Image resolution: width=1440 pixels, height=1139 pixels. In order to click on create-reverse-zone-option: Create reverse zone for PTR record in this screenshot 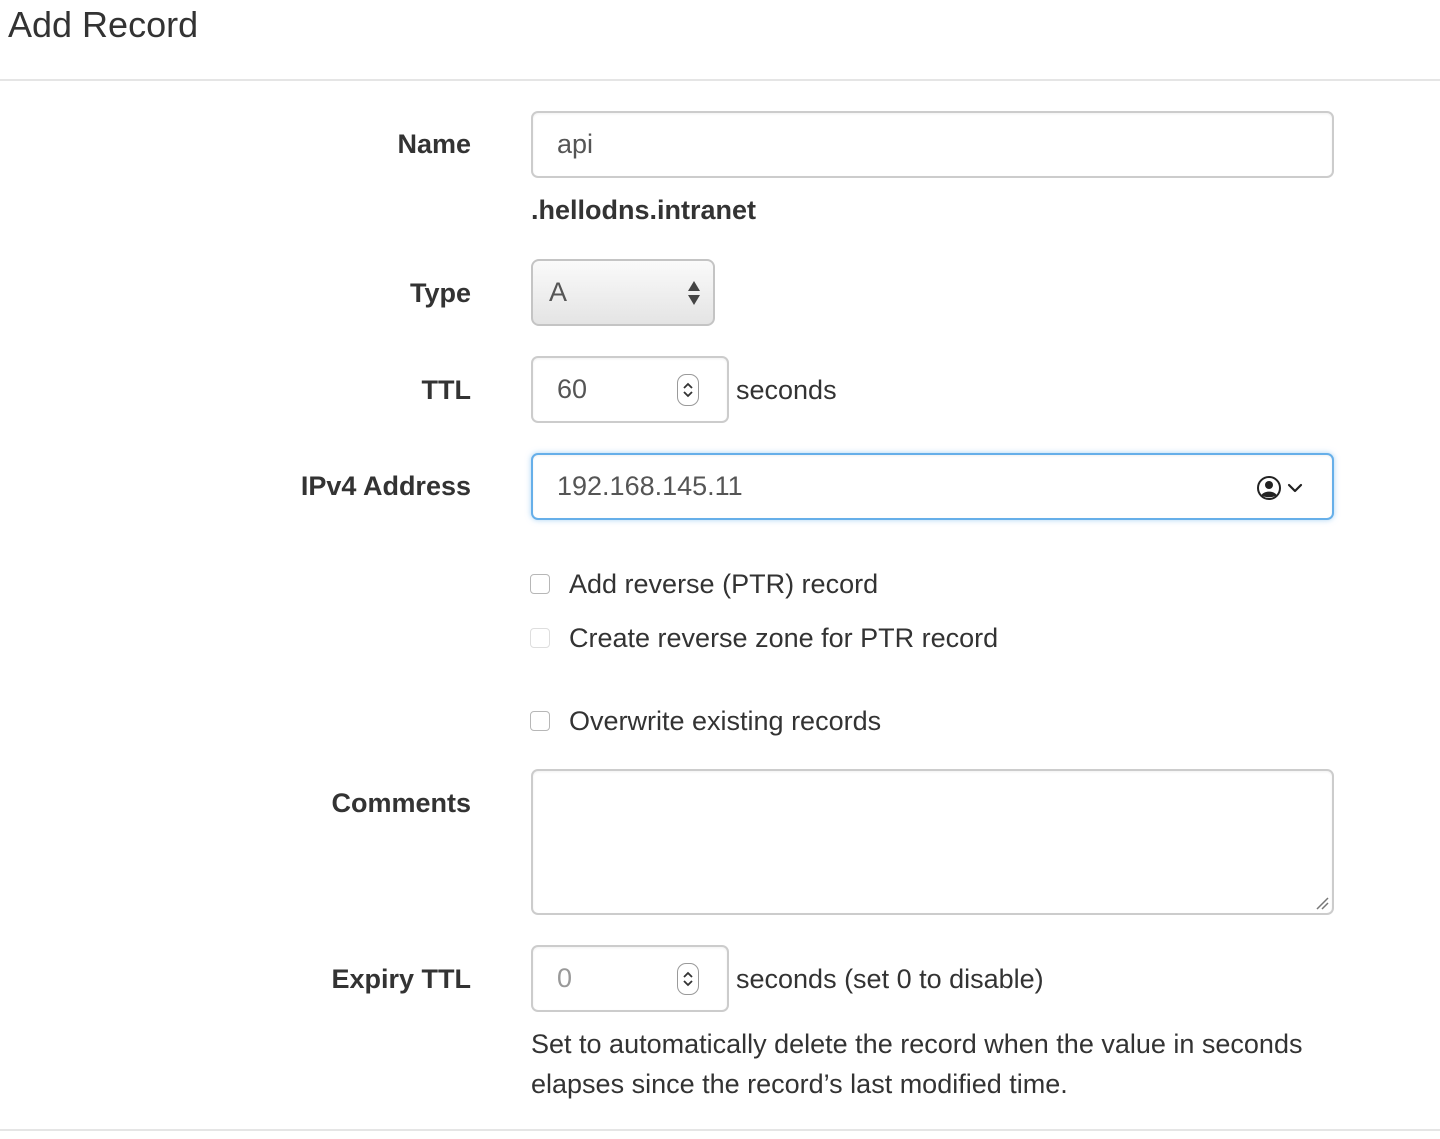, I will do `click(764, 638)`.